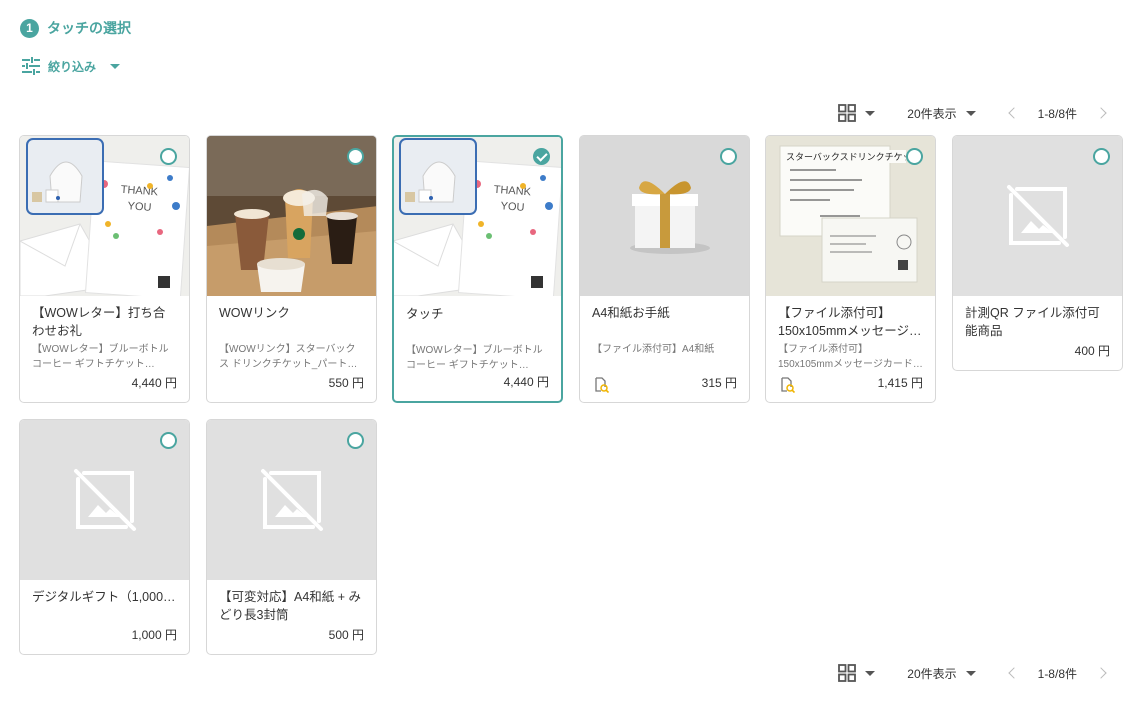  I want to click on product-title: 【WOWレター】打ち合わせお礼, so click(99, 322).